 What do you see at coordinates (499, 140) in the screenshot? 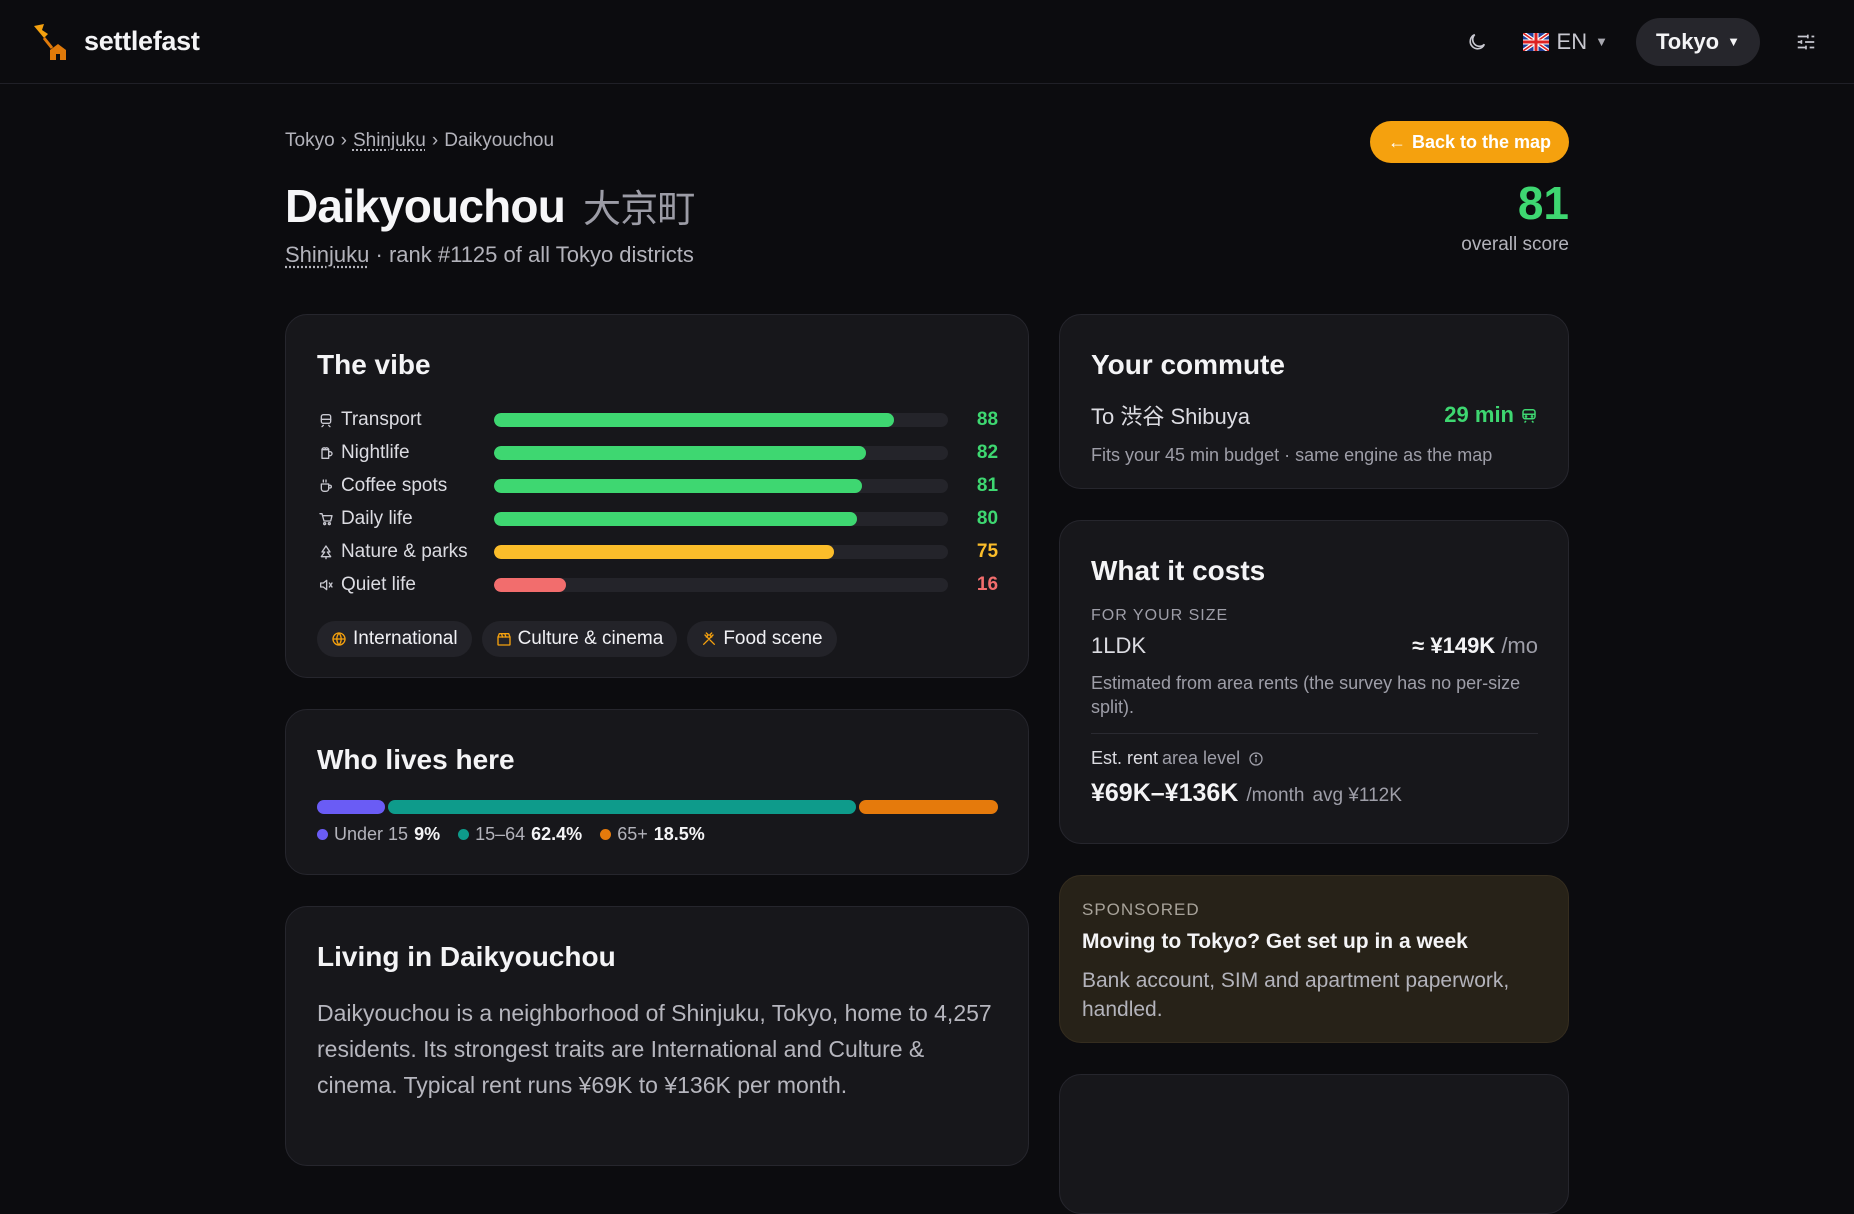
I see `breadcrumb-district: Daikyouchou` at bounding box center [499, 140].